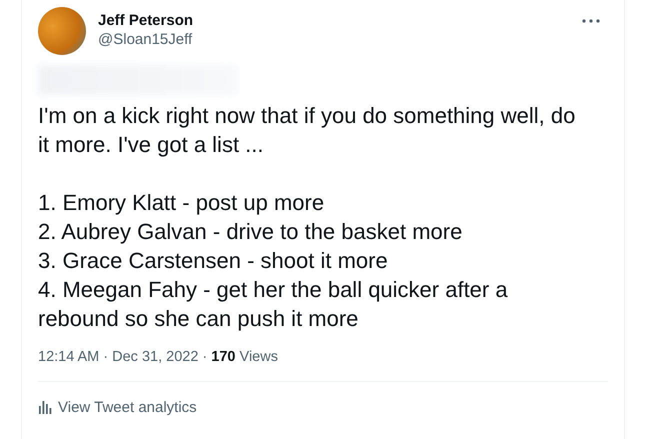  Describe the element at coordinates (340, 20) in the screenshot. I see `author-name: Jeff Peterson` at that location.